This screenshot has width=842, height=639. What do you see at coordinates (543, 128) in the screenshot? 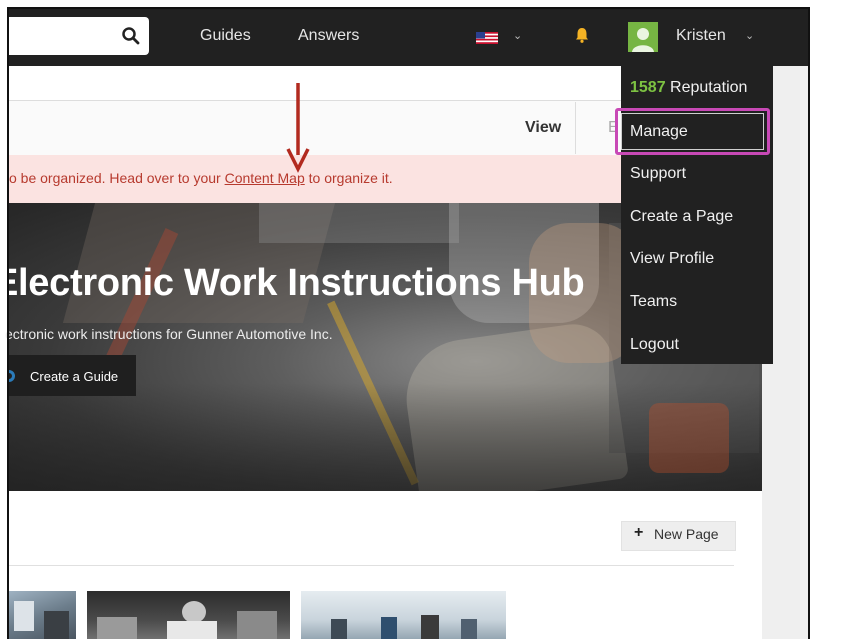
I see `tab-view: View` at bounding box center [543, 128].